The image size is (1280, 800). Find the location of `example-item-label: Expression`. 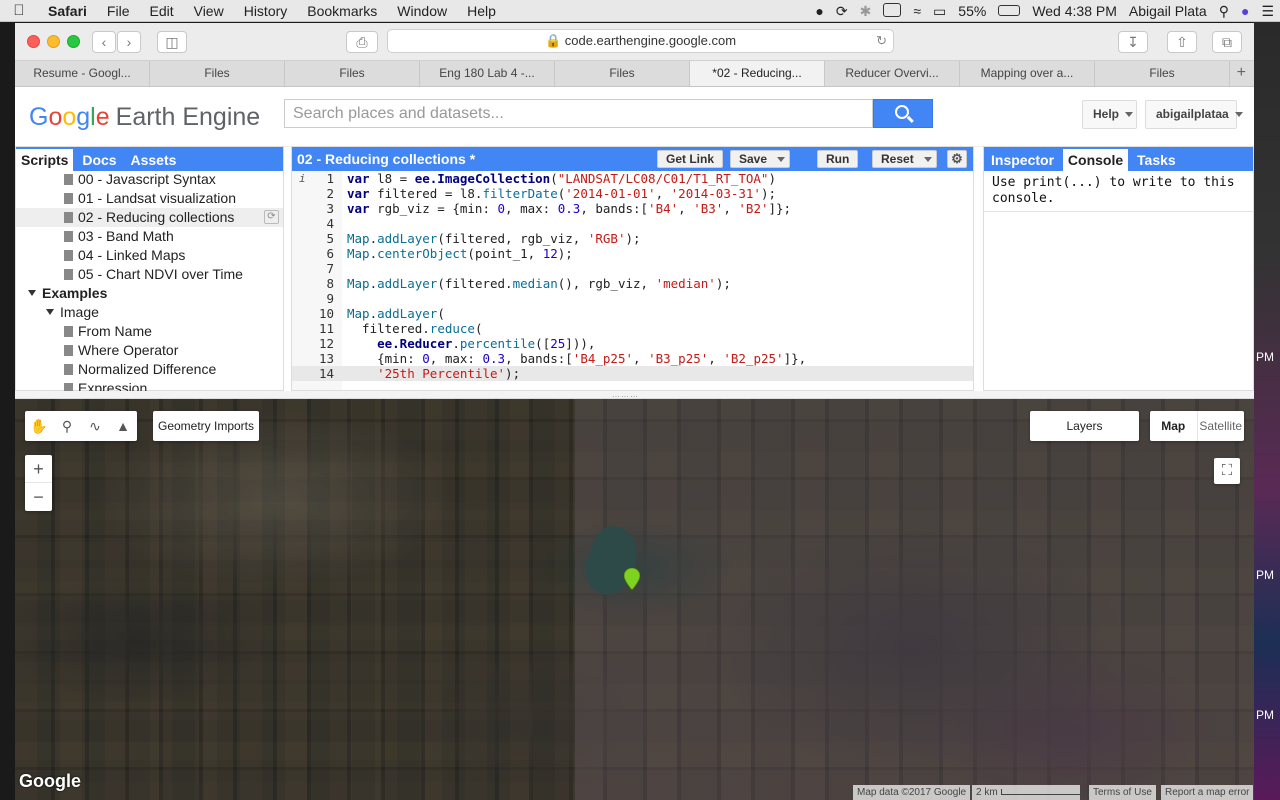

example-item-label: Expression is located at coordinates (113, 385).